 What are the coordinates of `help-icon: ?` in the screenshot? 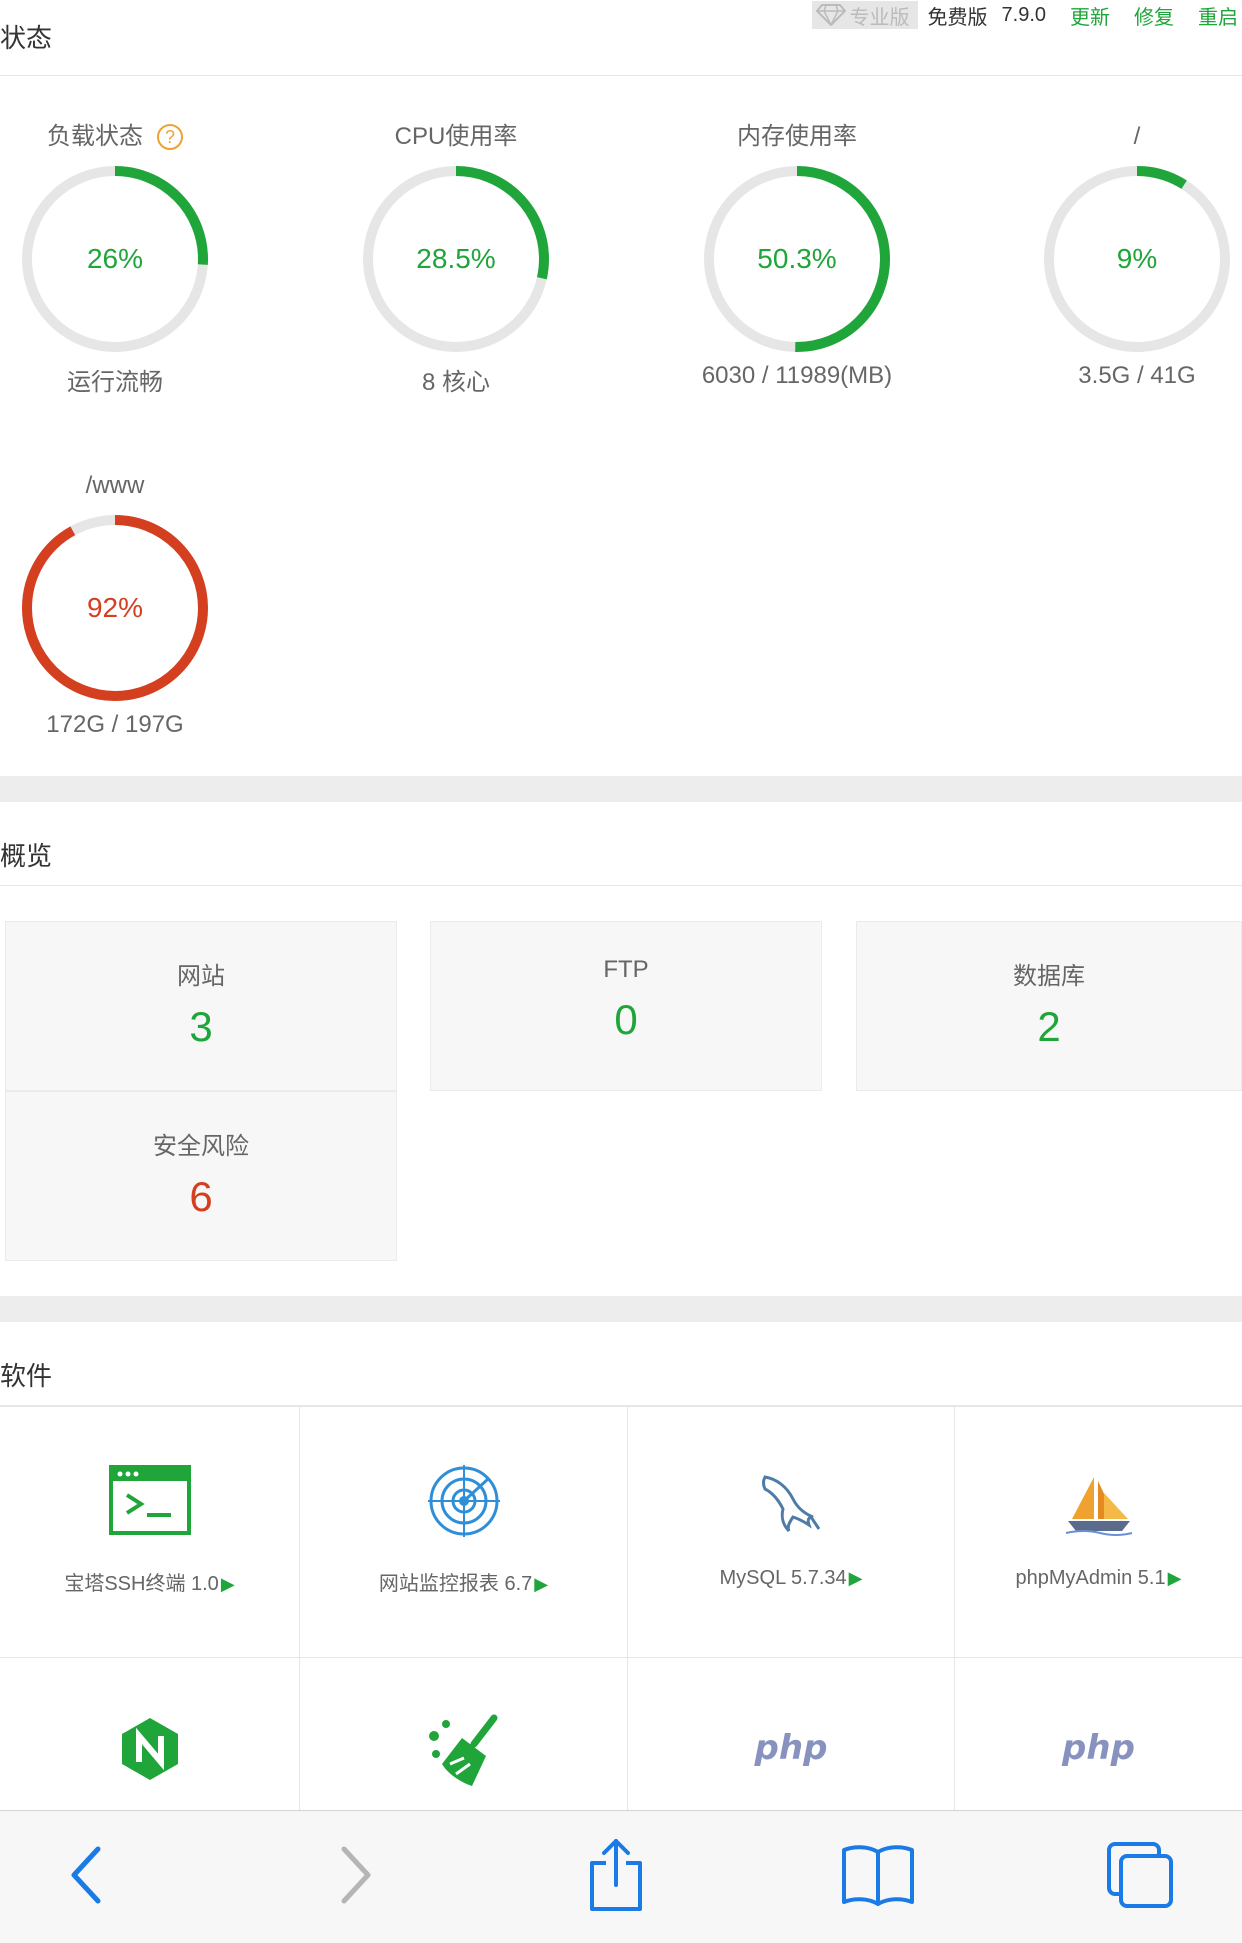 It's located at (170, 137).